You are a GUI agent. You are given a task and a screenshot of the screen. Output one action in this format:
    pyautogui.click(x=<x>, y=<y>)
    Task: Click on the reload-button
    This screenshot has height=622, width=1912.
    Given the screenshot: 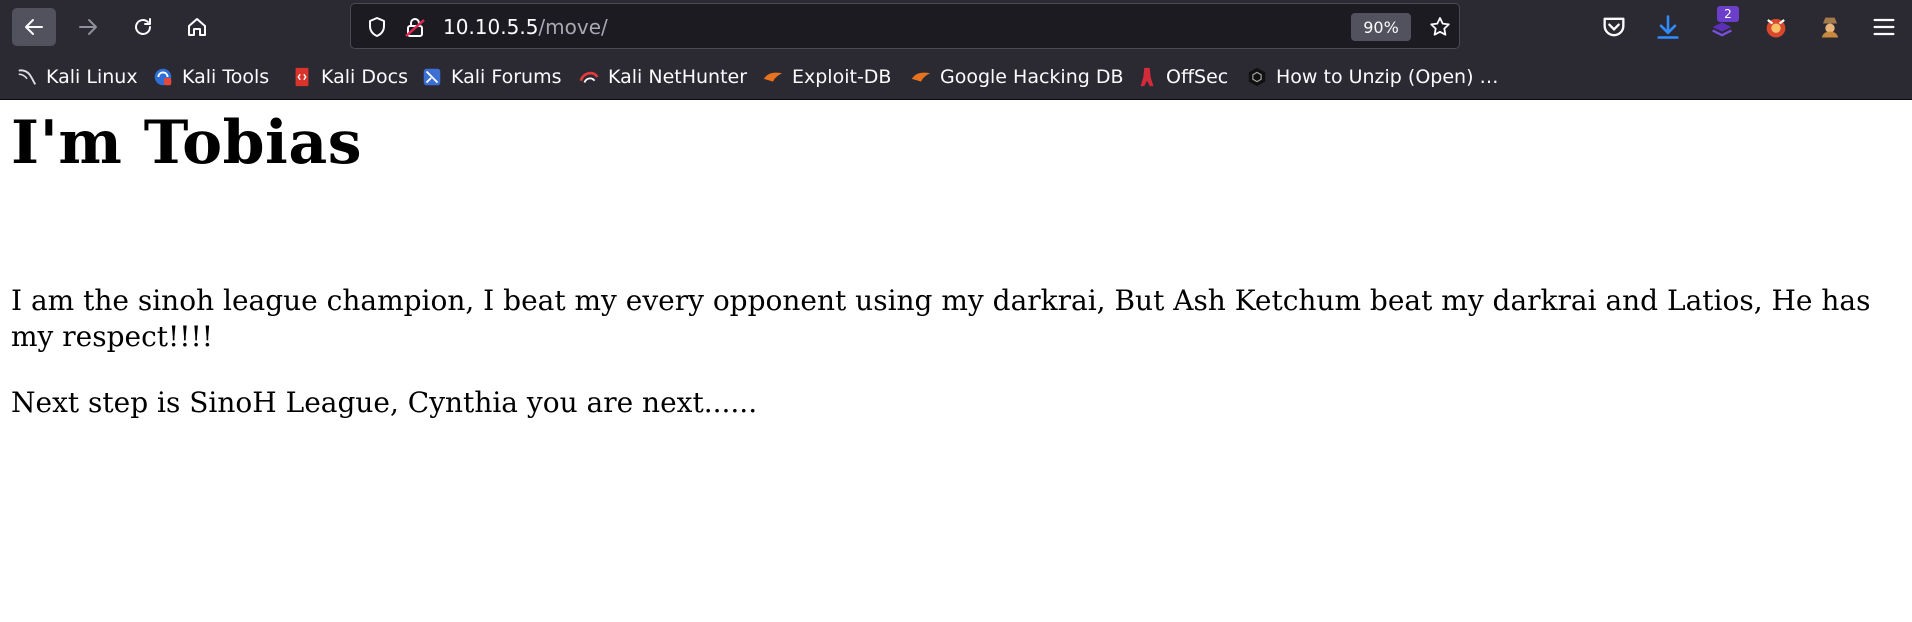 What is the action you would take?
    pyautogui.click(x=143, y=27)
    